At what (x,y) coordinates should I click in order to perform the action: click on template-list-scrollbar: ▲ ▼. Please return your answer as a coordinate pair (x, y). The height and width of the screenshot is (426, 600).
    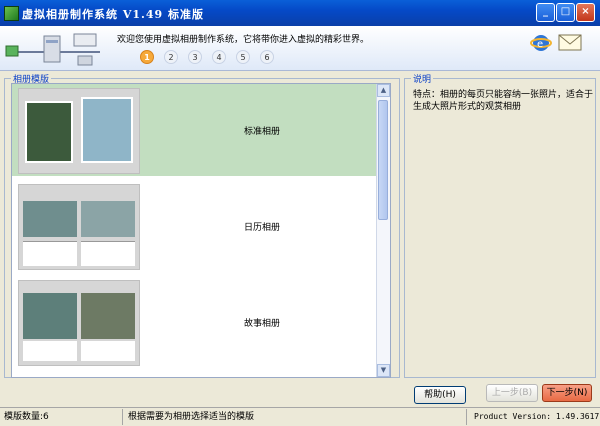
    Looking at the image, I should click on (383, 230).